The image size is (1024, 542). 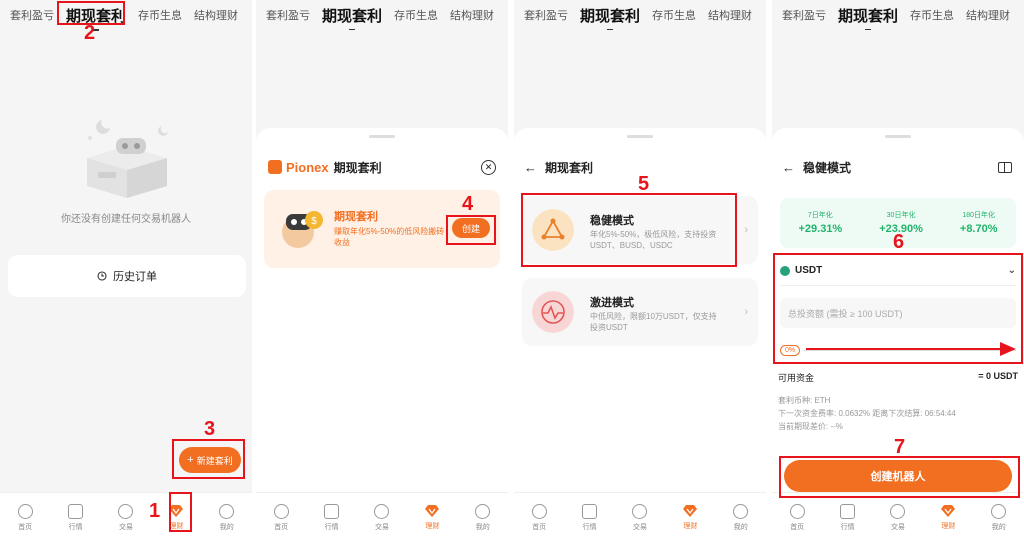 I want to click on step-number: 3, so click(x=210, y=429).